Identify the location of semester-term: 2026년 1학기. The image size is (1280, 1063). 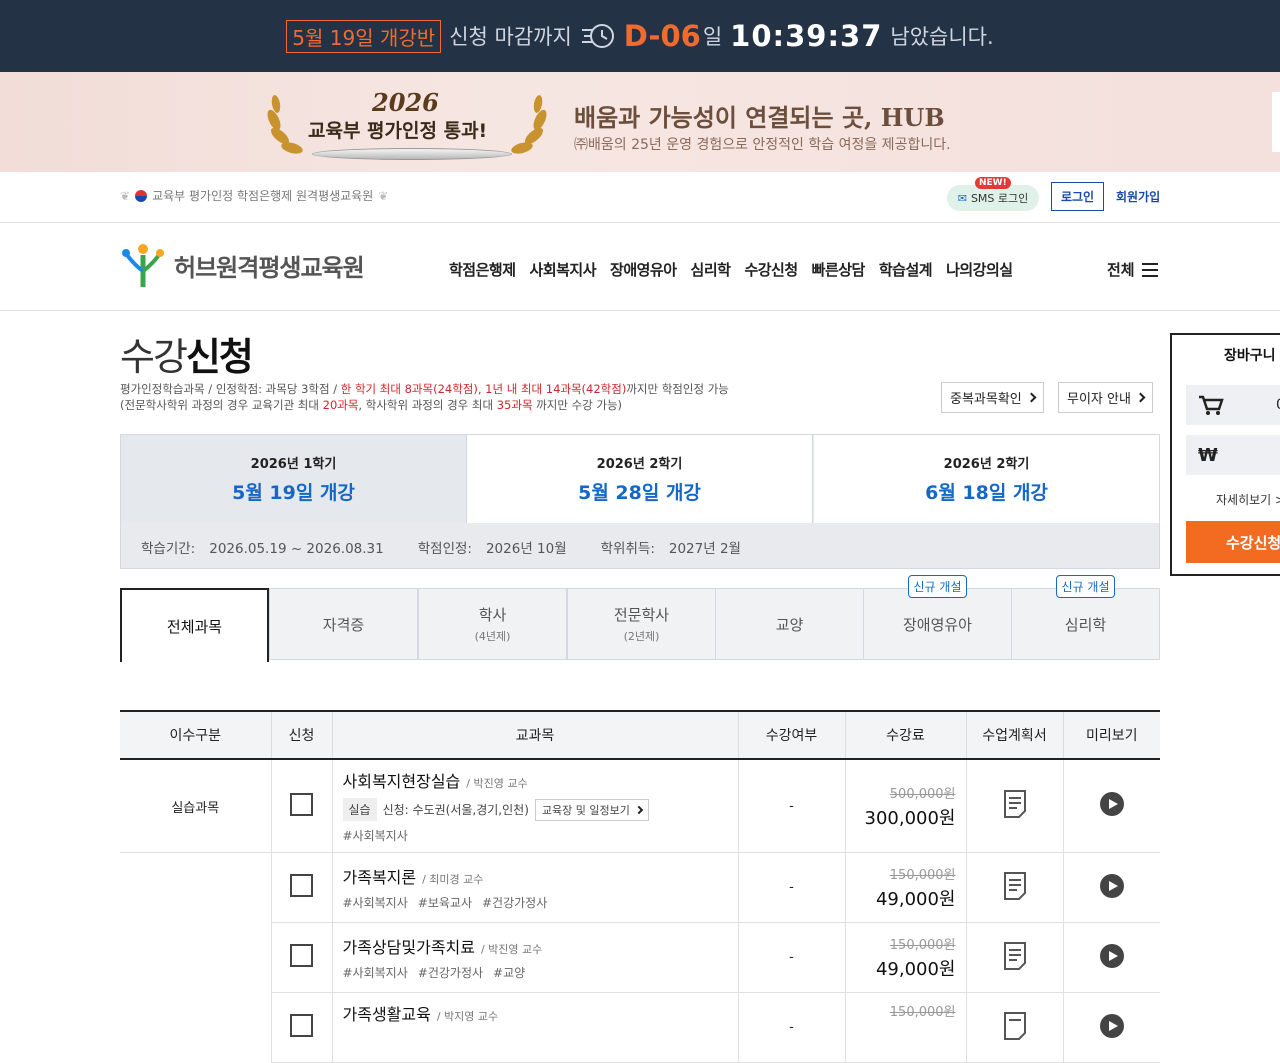
(293, 464).